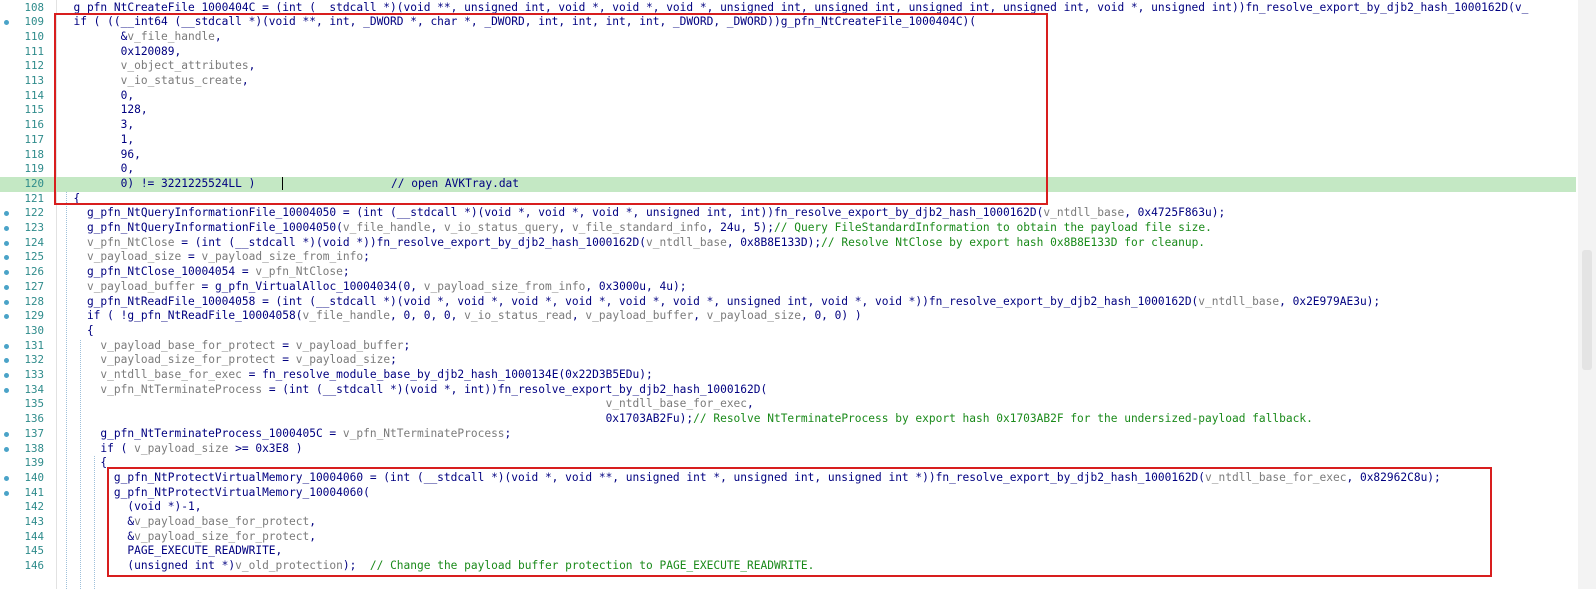 This screenshot has height=589, width=1596. I want to click on code-line: 111 0x120089,, so click(788, 52).